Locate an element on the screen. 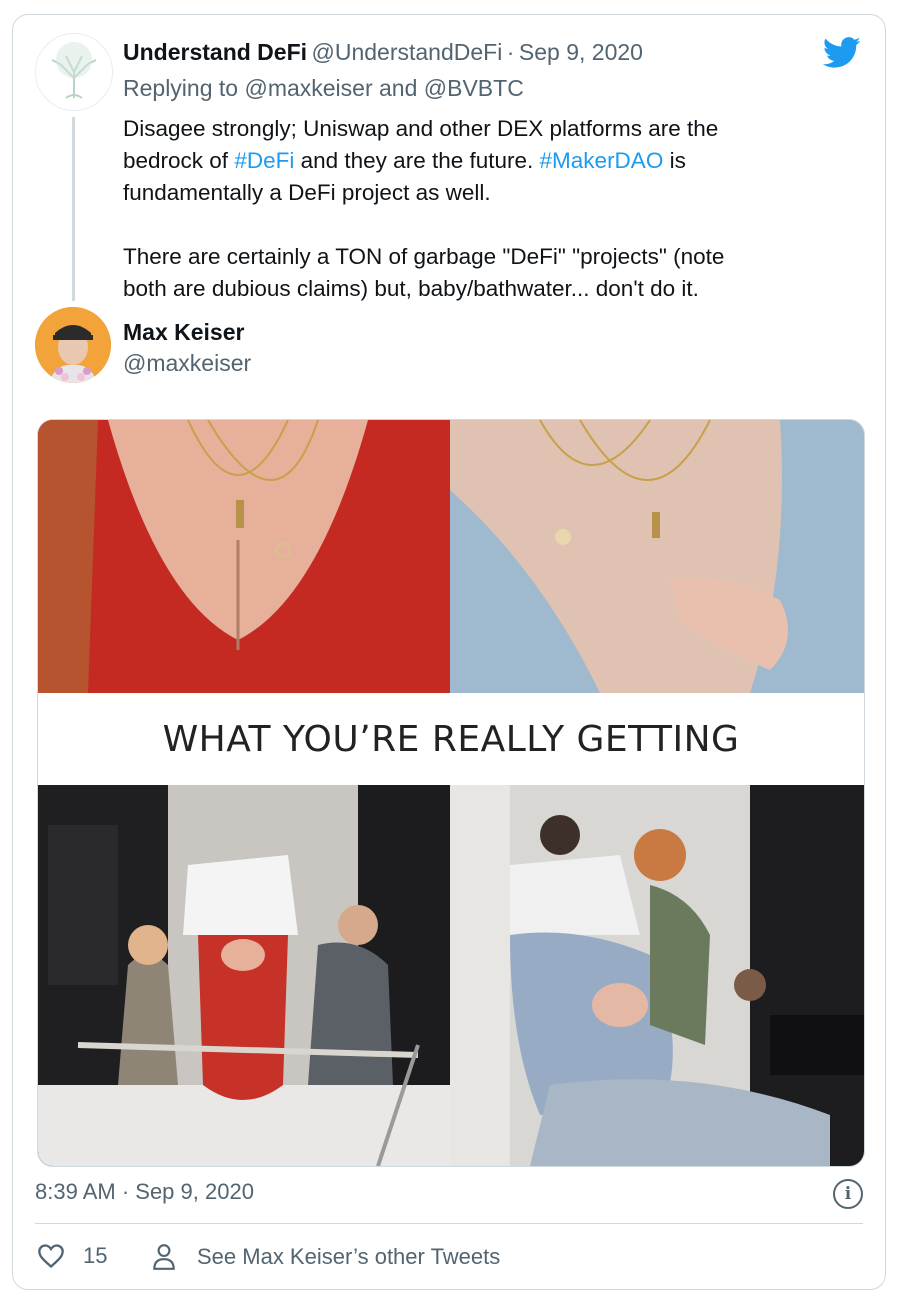  reply-mention-bvbtc: @BVBTC is located at coordinates (474, 88).